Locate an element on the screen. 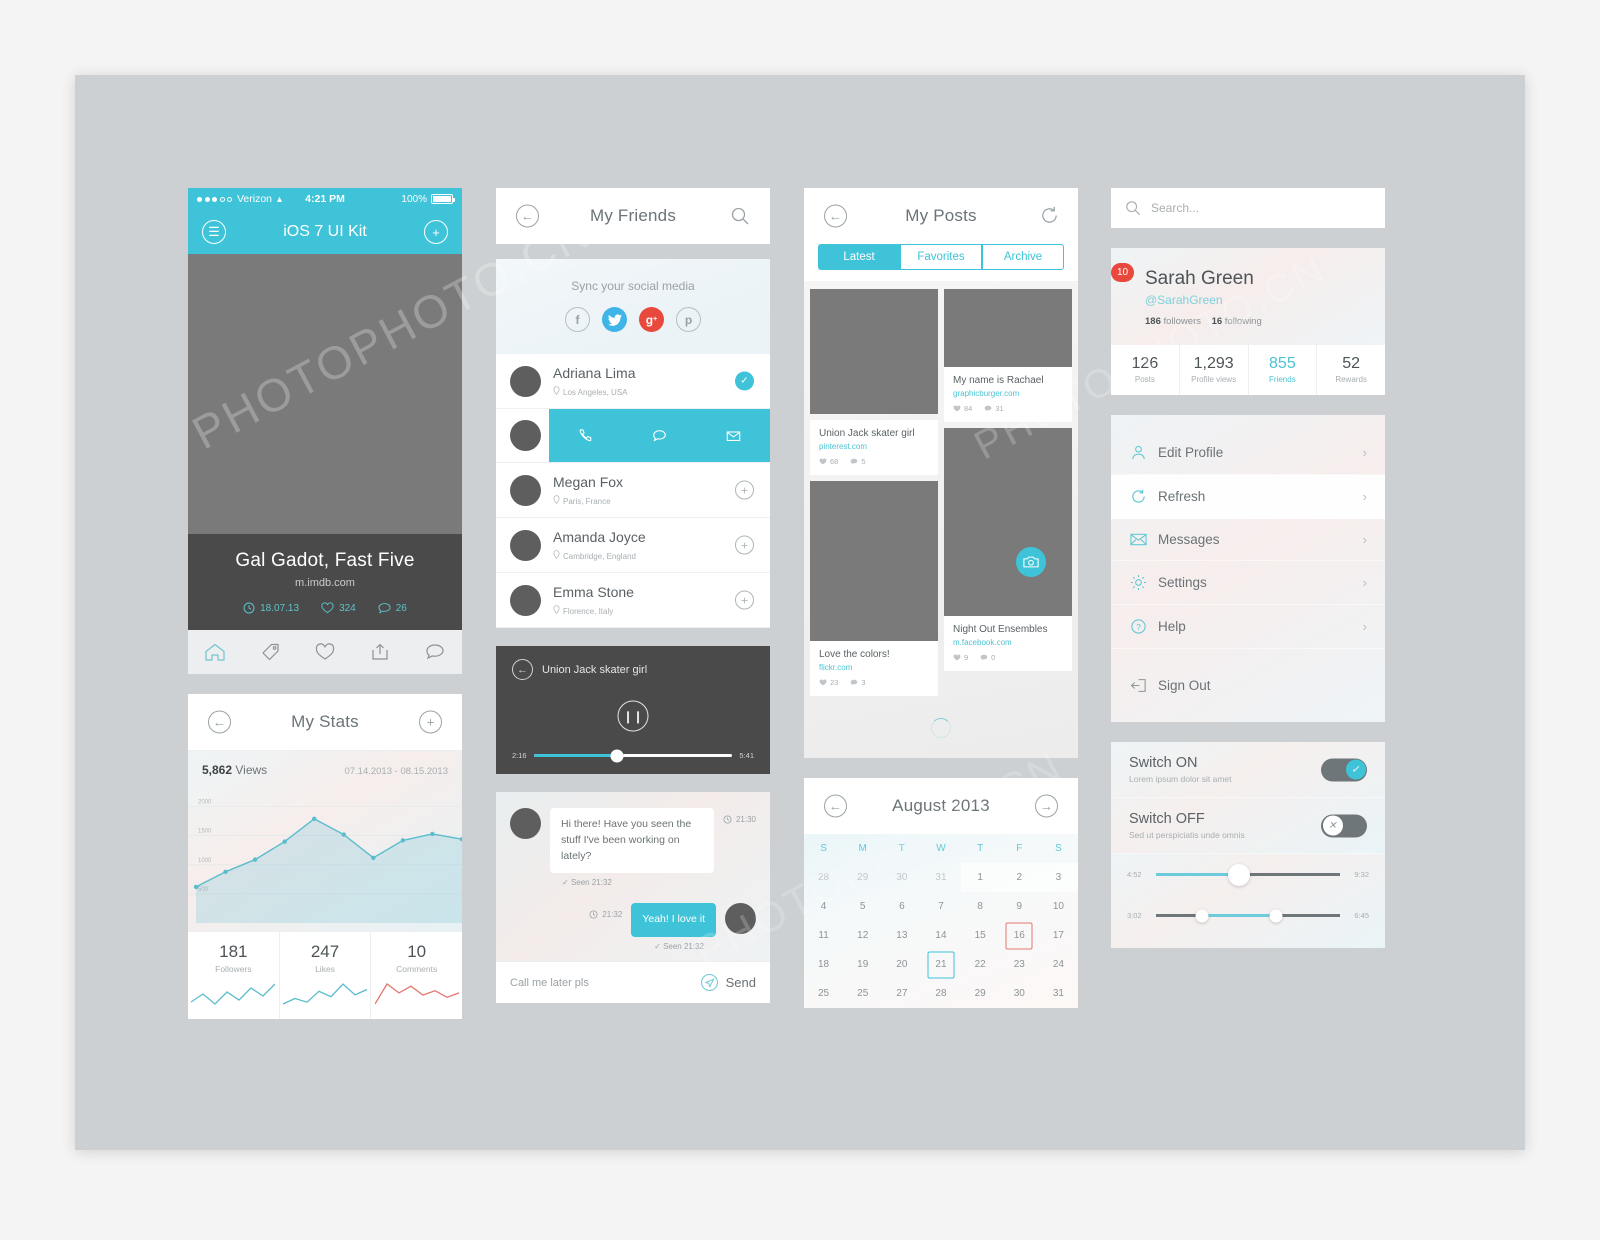 The width and height of the screenshot is (1600, 1240). video-seekbar: 2:16 5:41 is located at coordinates (633, 755).